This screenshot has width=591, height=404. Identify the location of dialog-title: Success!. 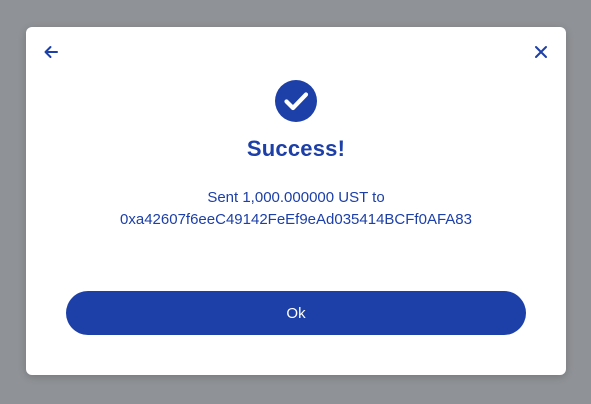
(296, 148).